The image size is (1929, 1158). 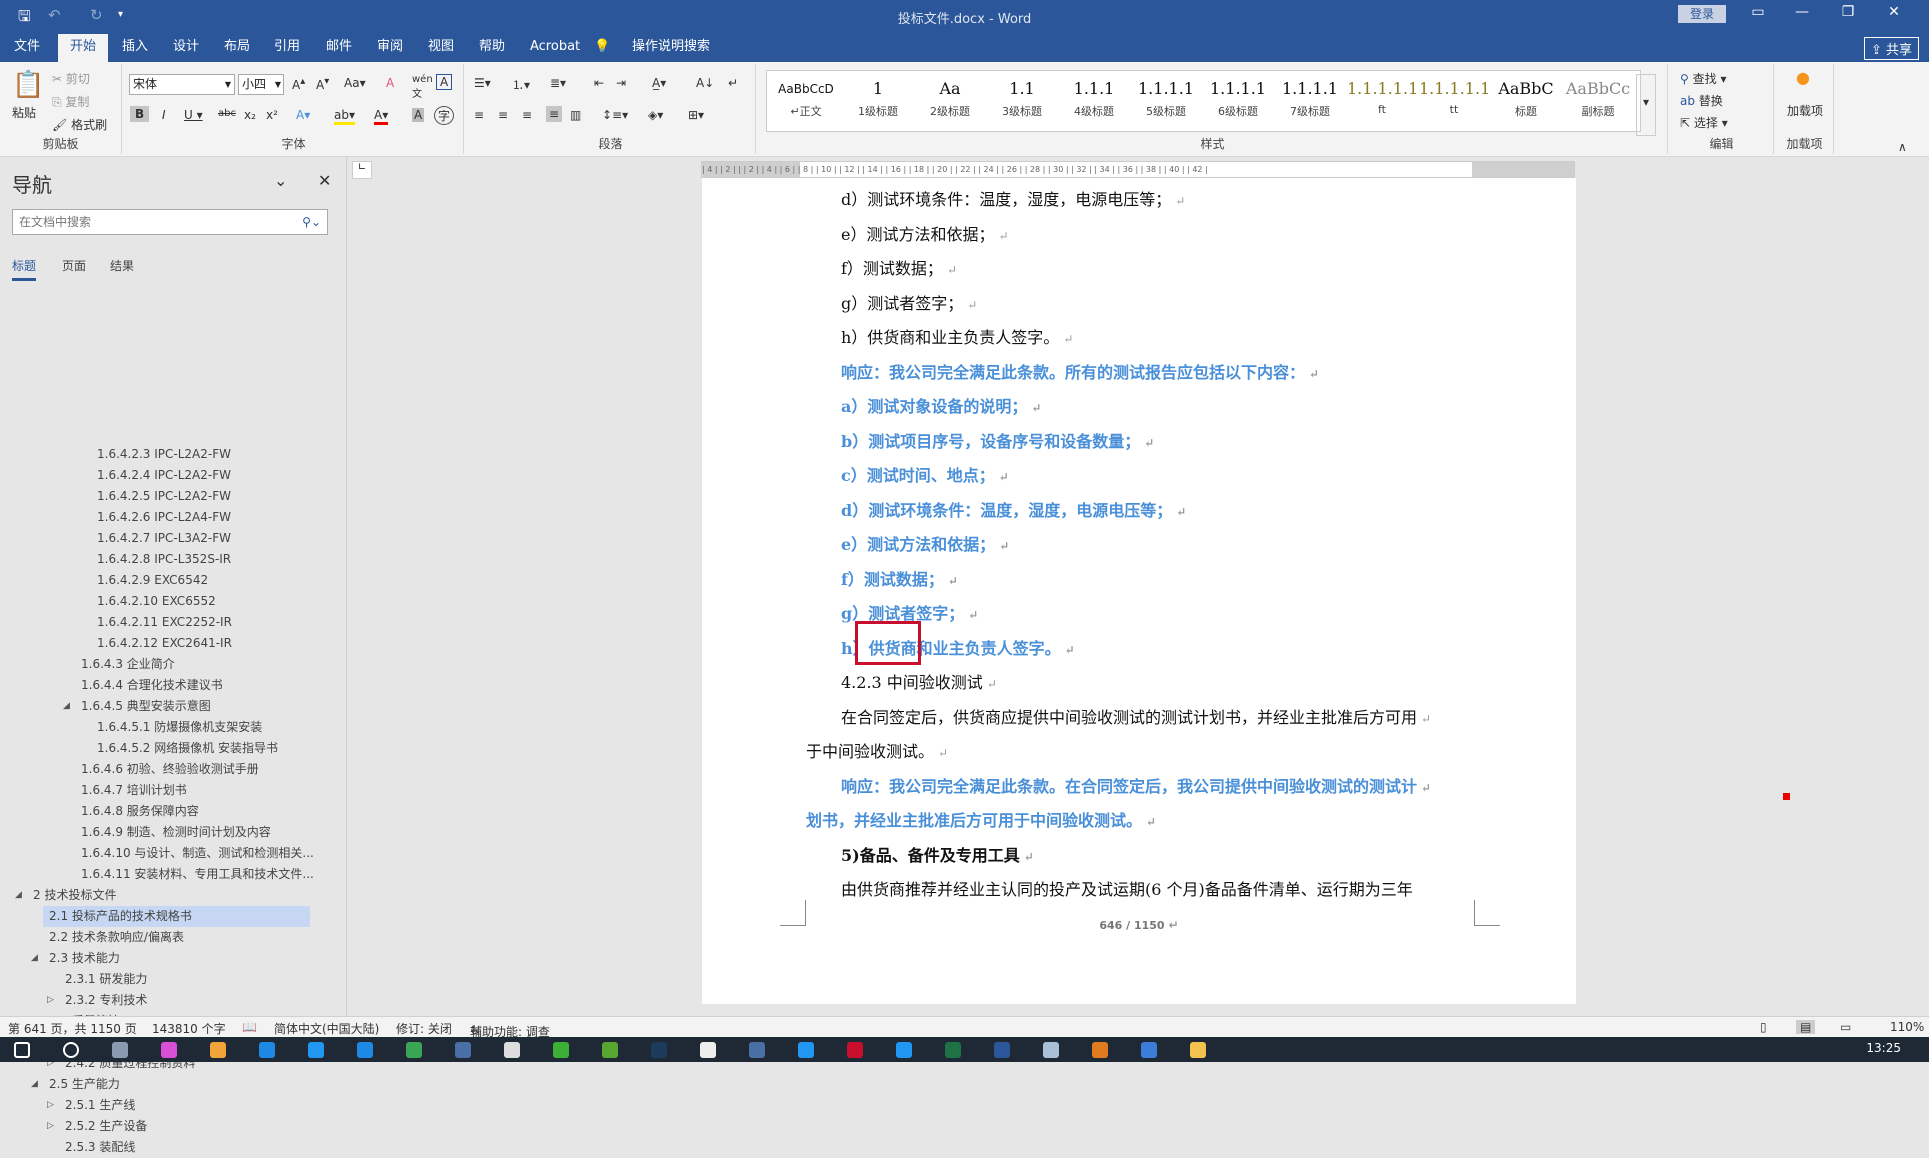 I want to click on cut-button: ✂ 剪切, so click(x=71, y=78).